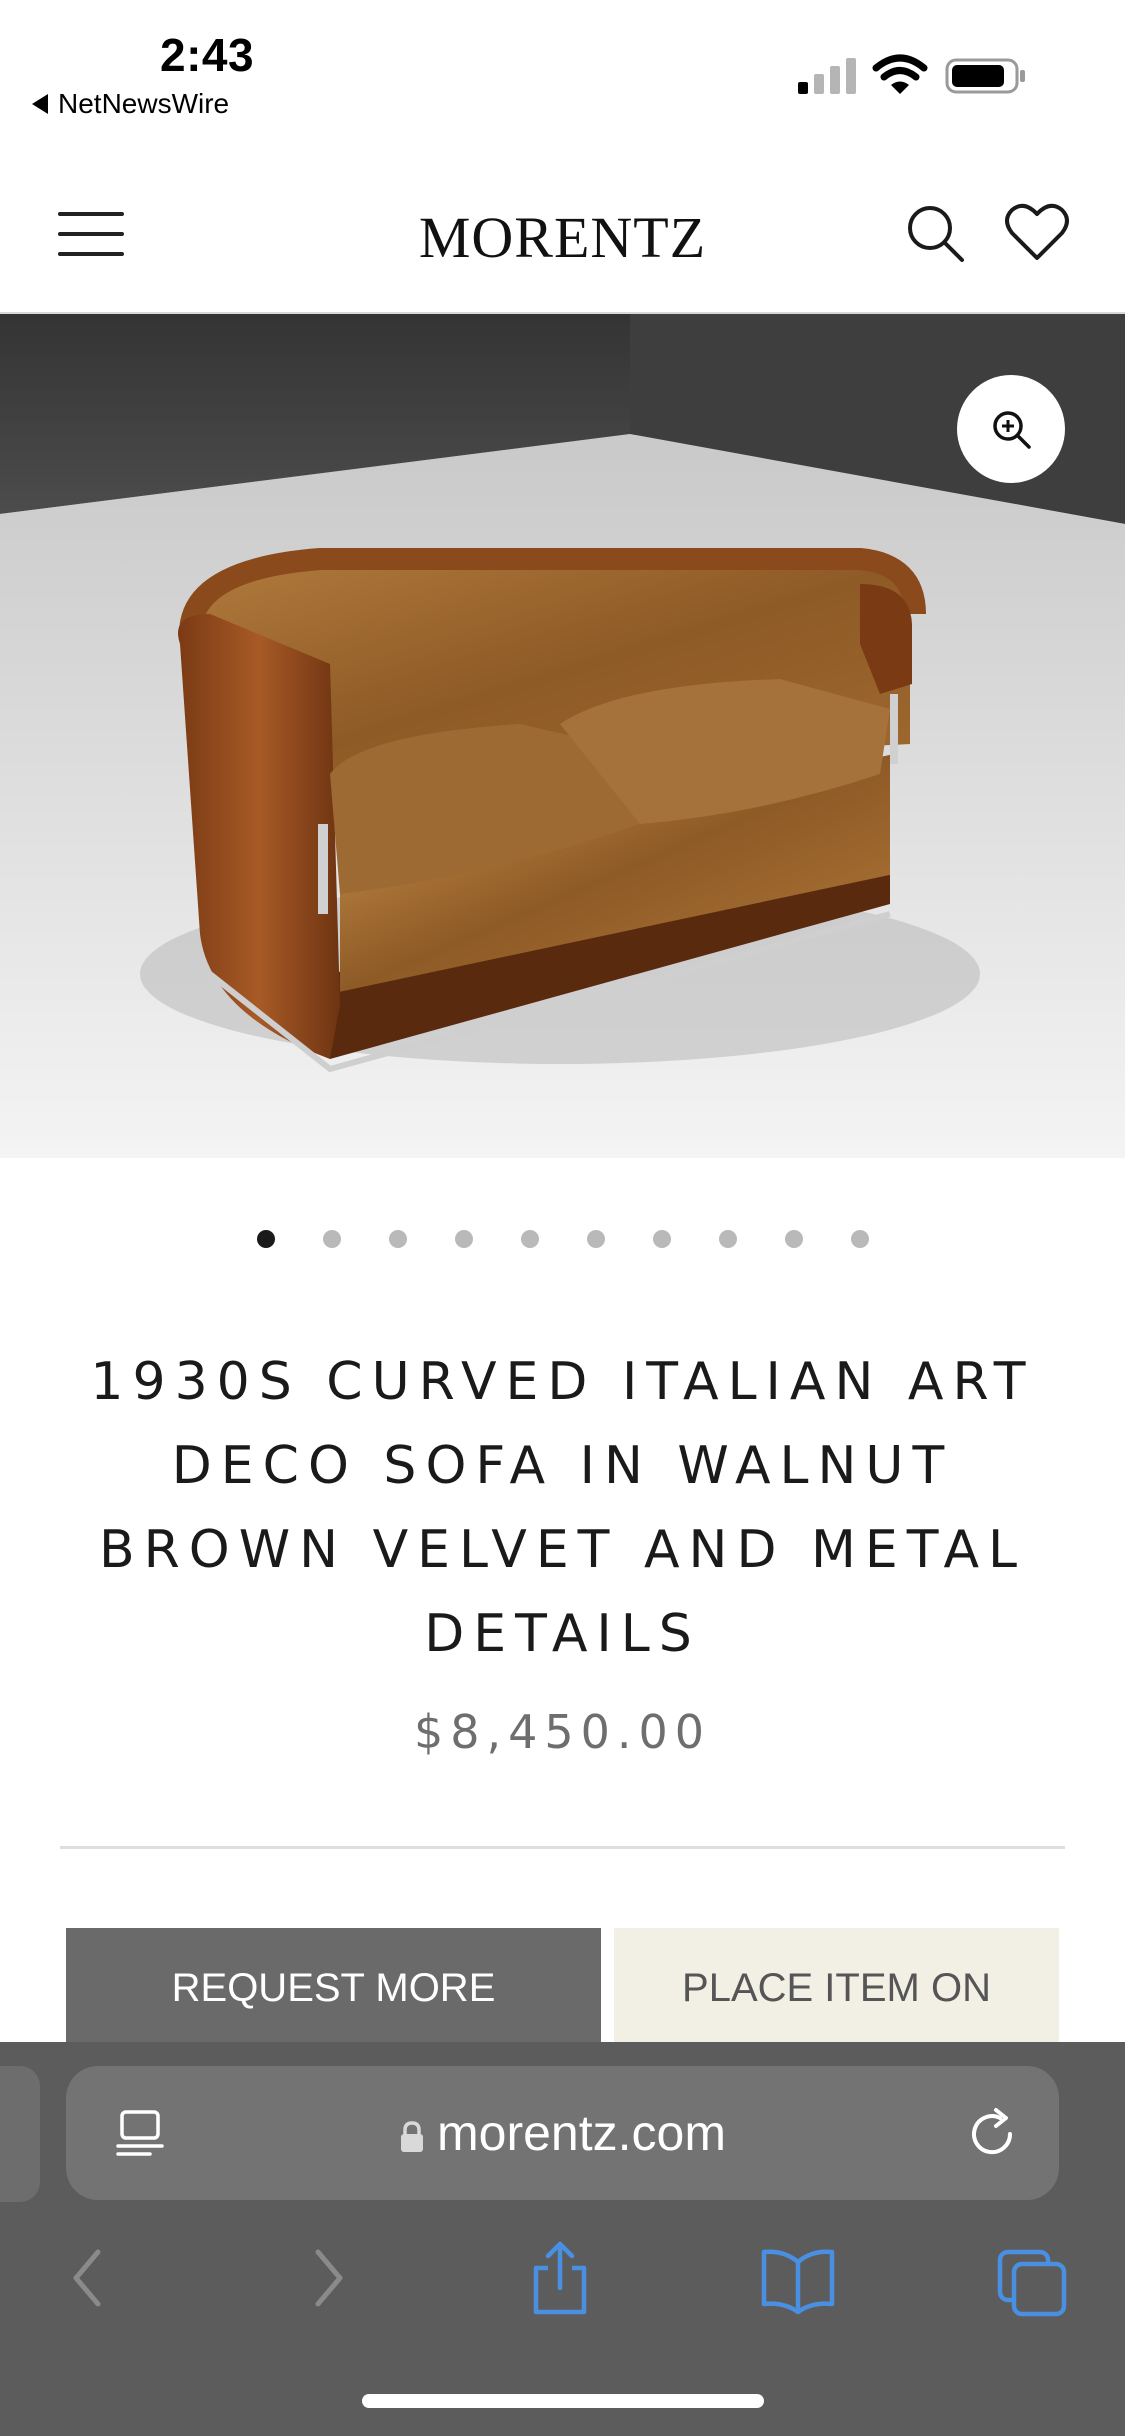 The image size is (1125, 2436). What do you see at coordinates (328, 2278) in the screenshot?
I see `forward-icon` at bounding box center [328, 2278].